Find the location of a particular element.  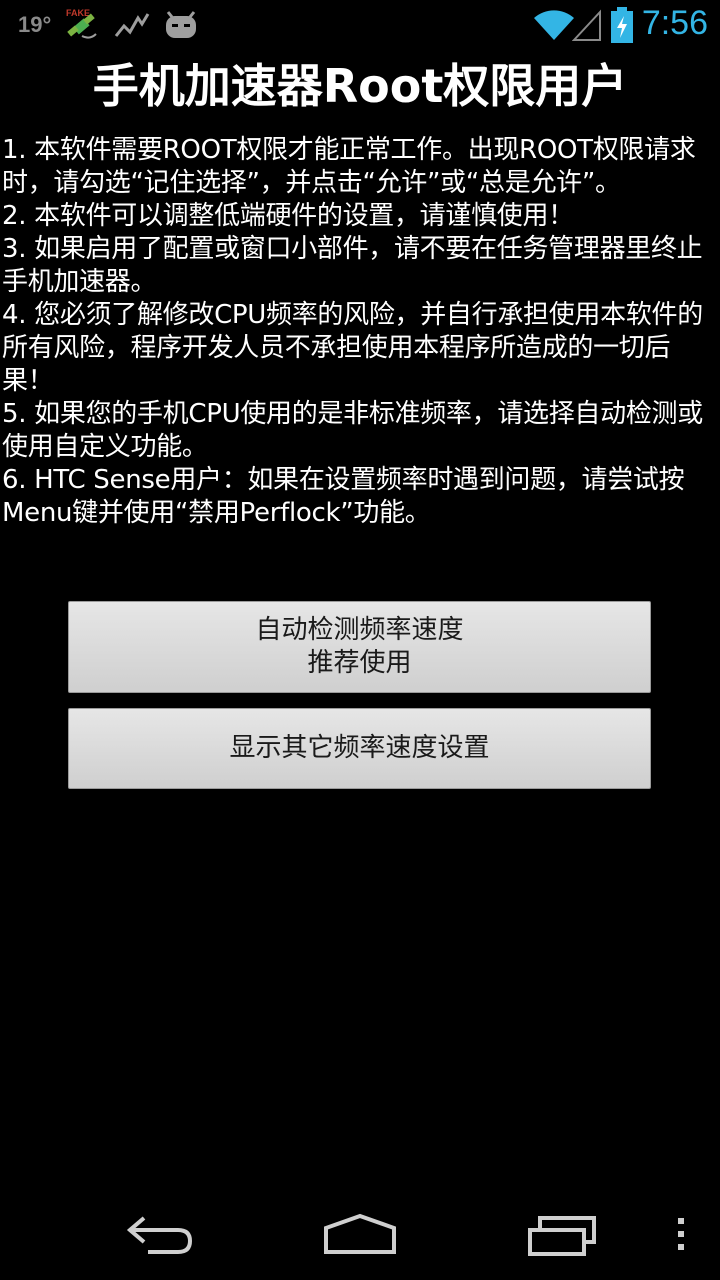

auto-detect-frequency-button: 自动检测频率速度 推荐使用 is located at coordinates (359, 647).